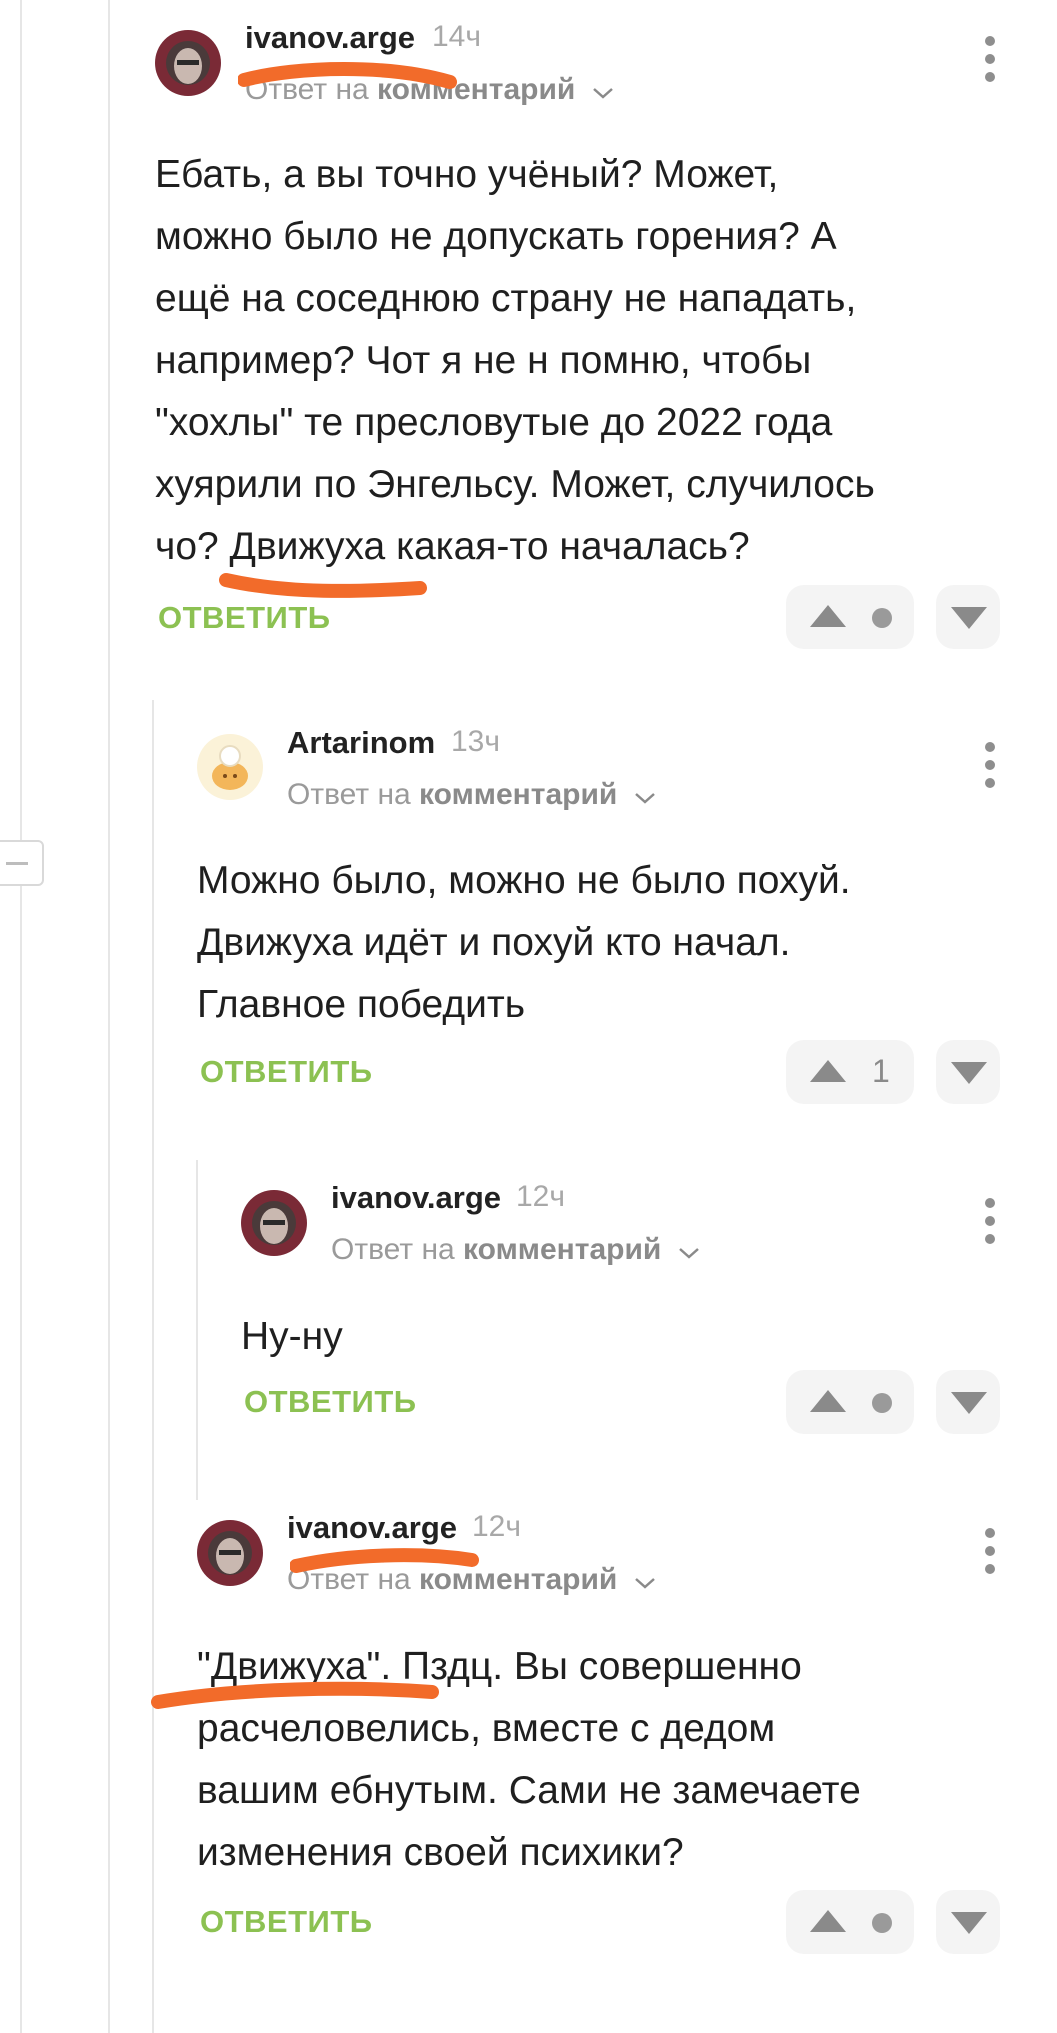 The height and width of the screenshot is (2033, 1057). Describe the element at coordinates (21, 1016) in the screenshot. I see `thread-line-outer` at that location.